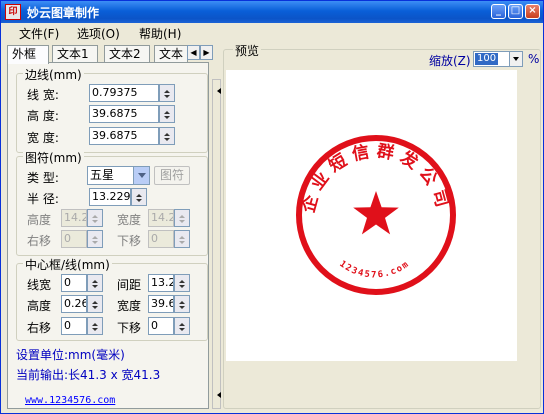 Image resolution: width=544 pixels, height=414 pixels. Describe the element at coordinates (102, 175) in the screenshot. I see `symbol-type-value: 五星` at that location.